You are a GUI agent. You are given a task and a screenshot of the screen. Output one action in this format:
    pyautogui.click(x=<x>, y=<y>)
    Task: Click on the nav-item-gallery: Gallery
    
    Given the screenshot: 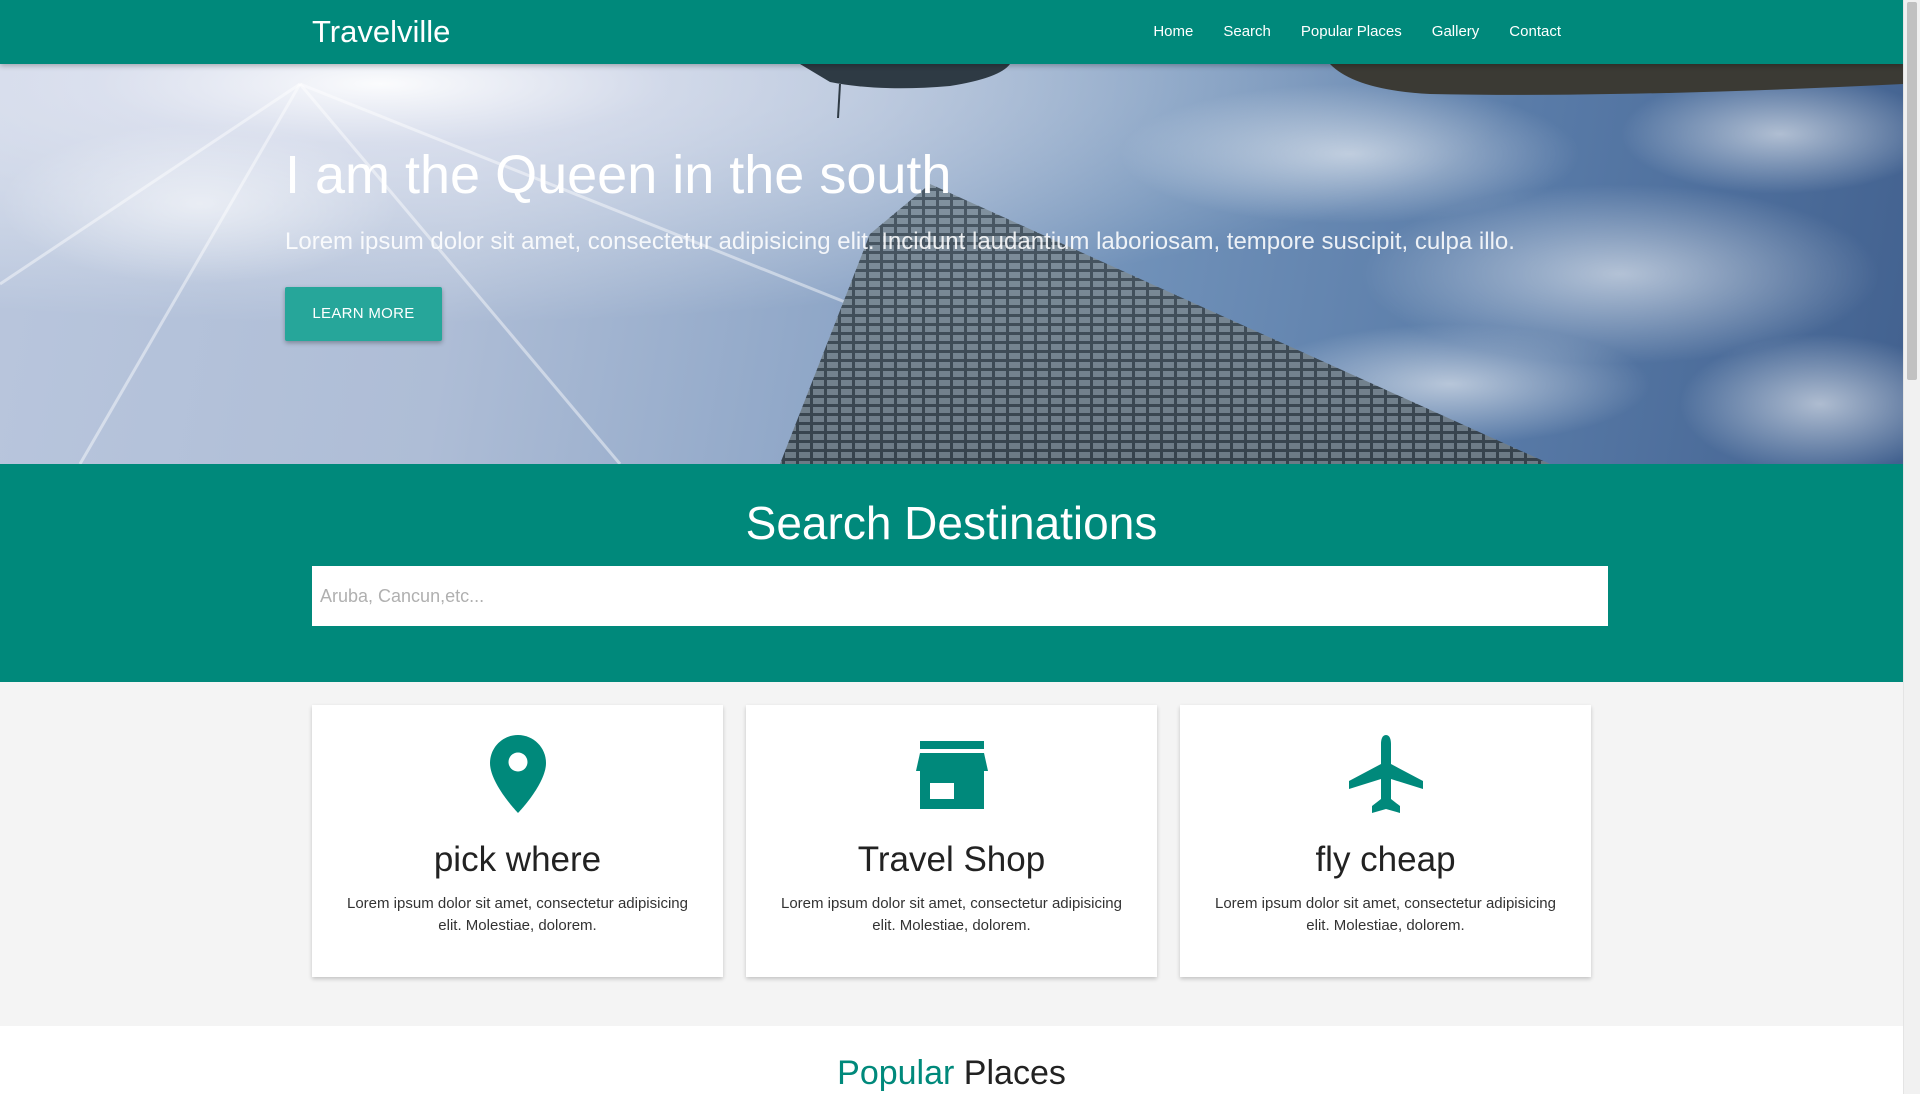 What is the action you would take?
    pyautogui.click(x=1456, y=32)
    